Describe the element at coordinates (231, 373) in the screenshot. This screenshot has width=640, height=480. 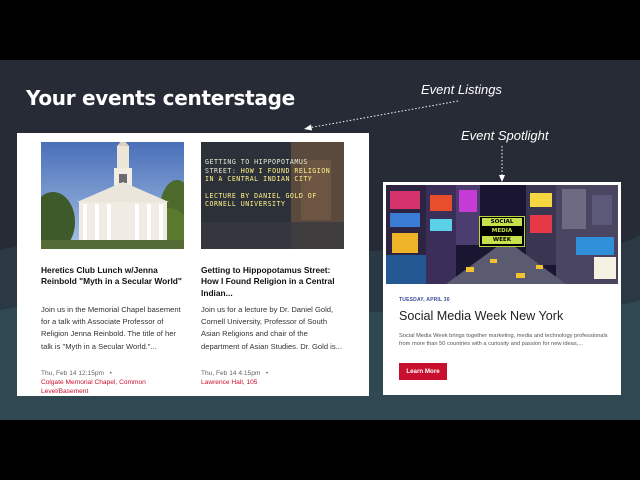
I see `event-datetime-text: Thu, Feb 14 4:15pm` at that location.